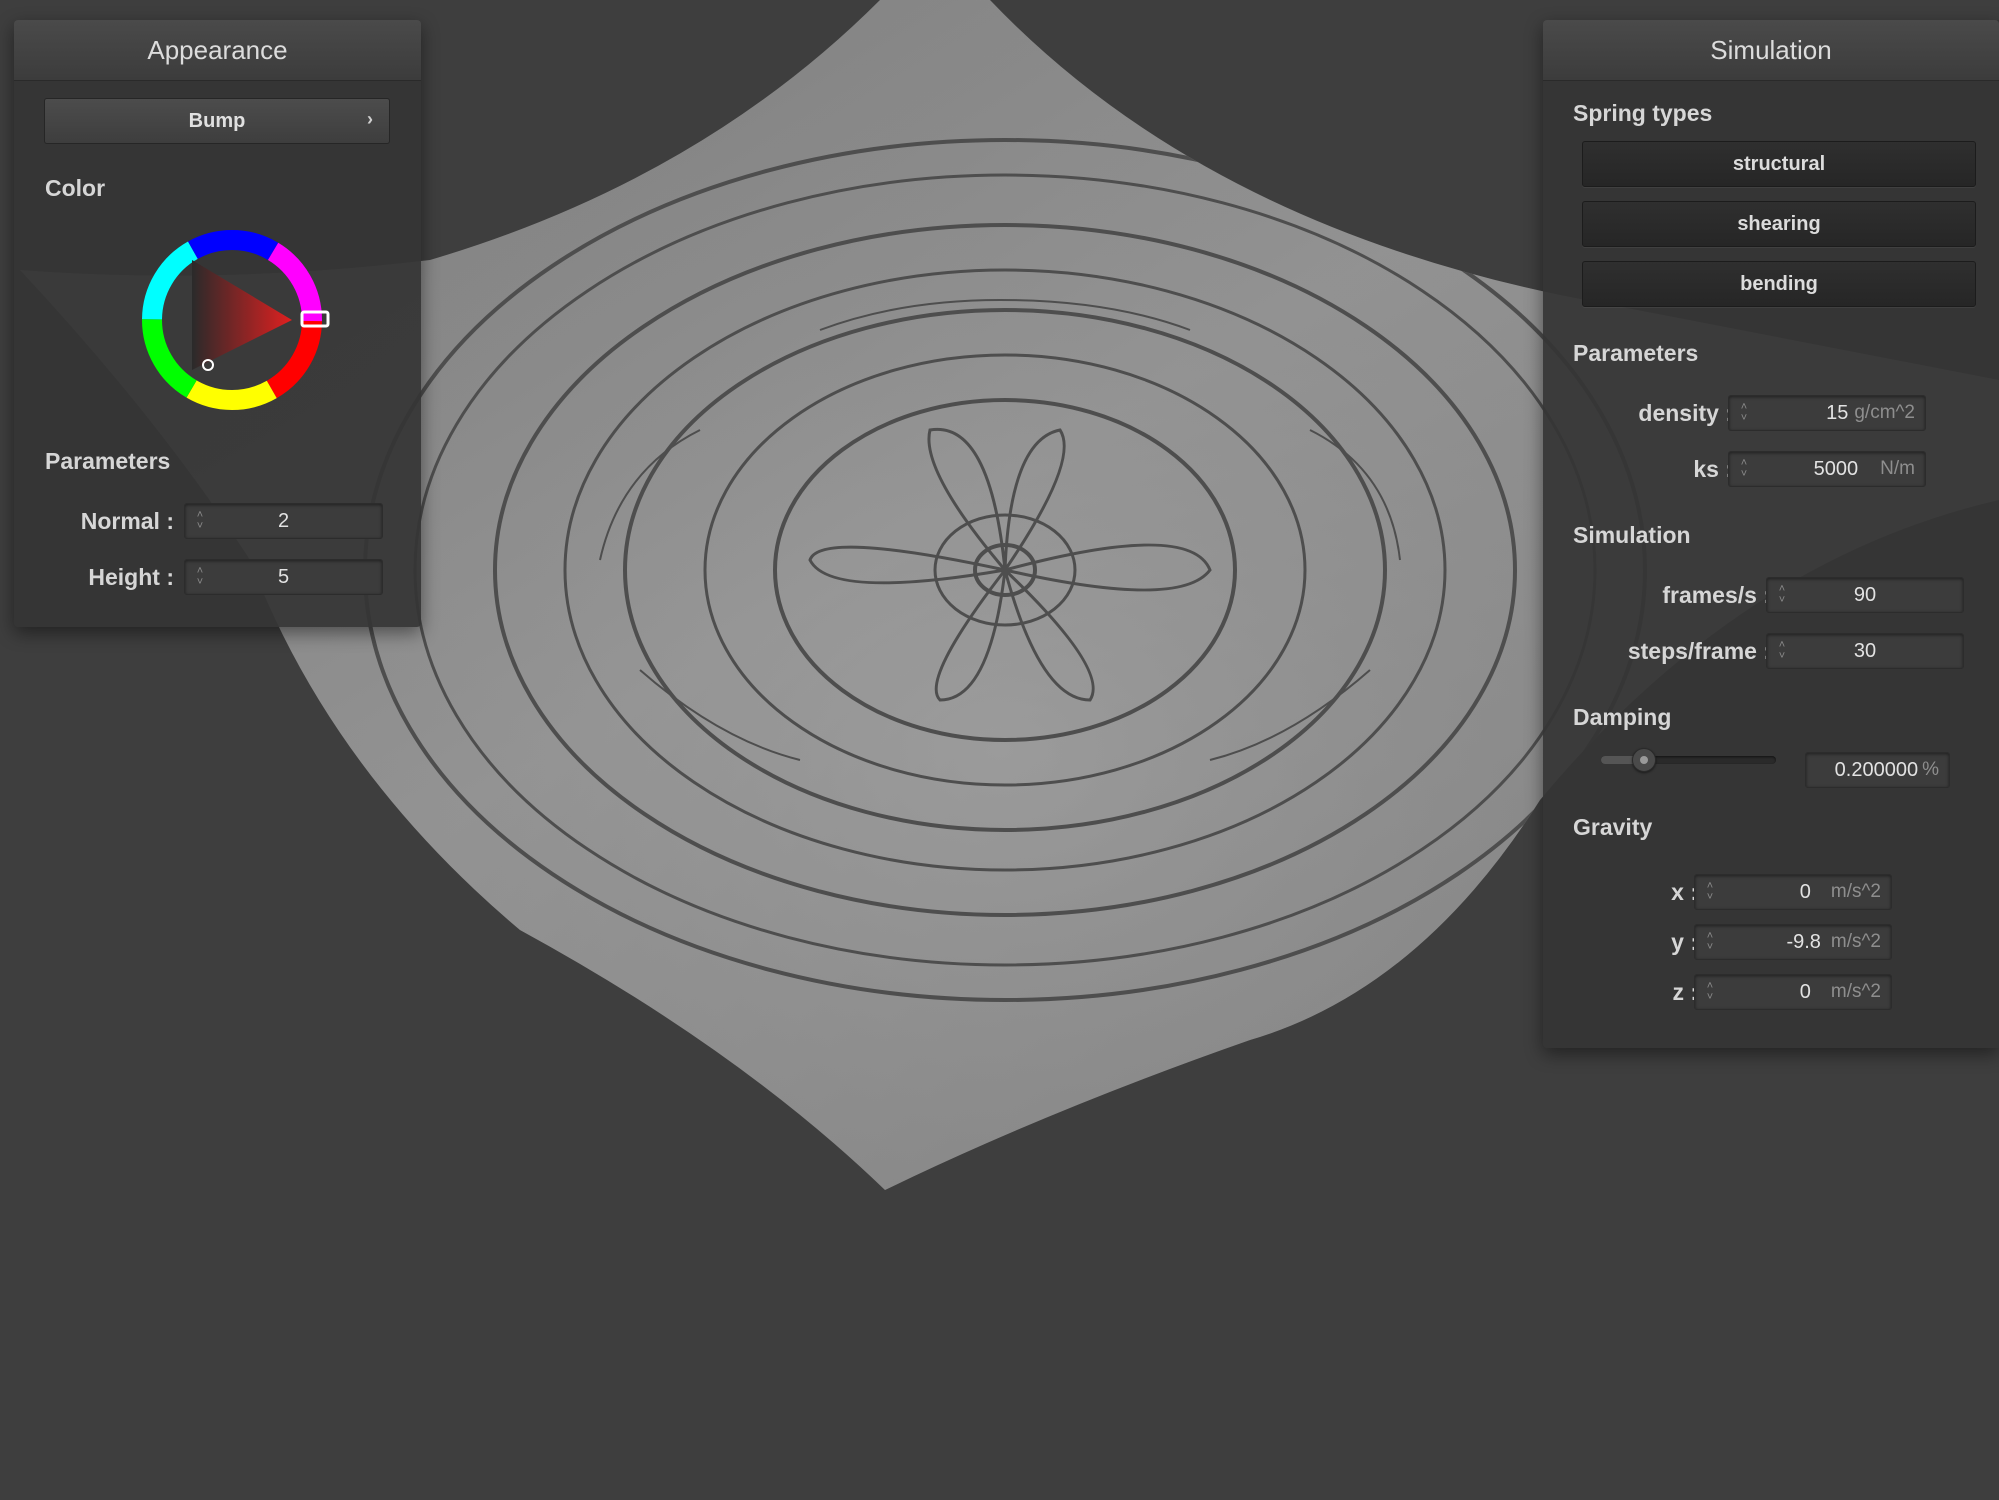 This screenshot has width=1999, height=1500. Describe the element at coordinates (1685, 413) in the screenshot. I see `density-label: density :` at that location.